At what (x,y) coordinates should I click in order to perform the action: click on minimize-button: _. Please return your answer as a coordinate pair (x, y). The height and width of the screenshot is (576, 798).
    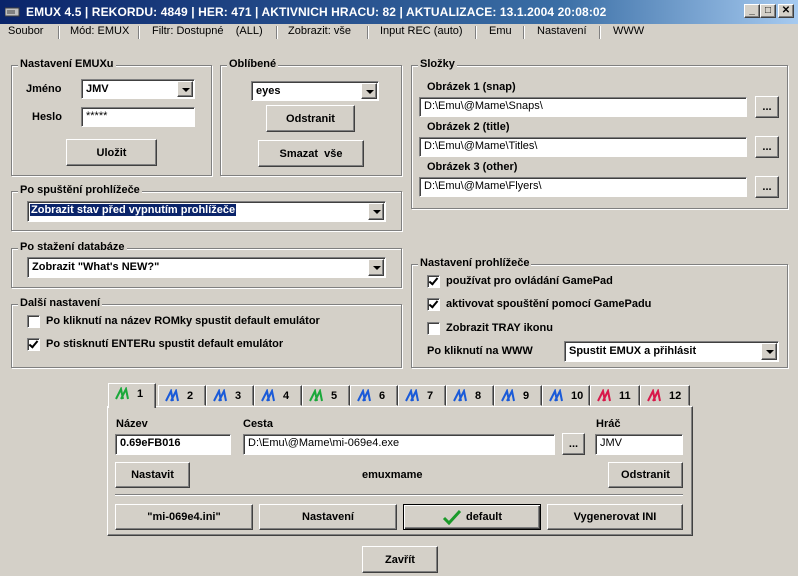
    Looking at the image, I should click on (752, 11).